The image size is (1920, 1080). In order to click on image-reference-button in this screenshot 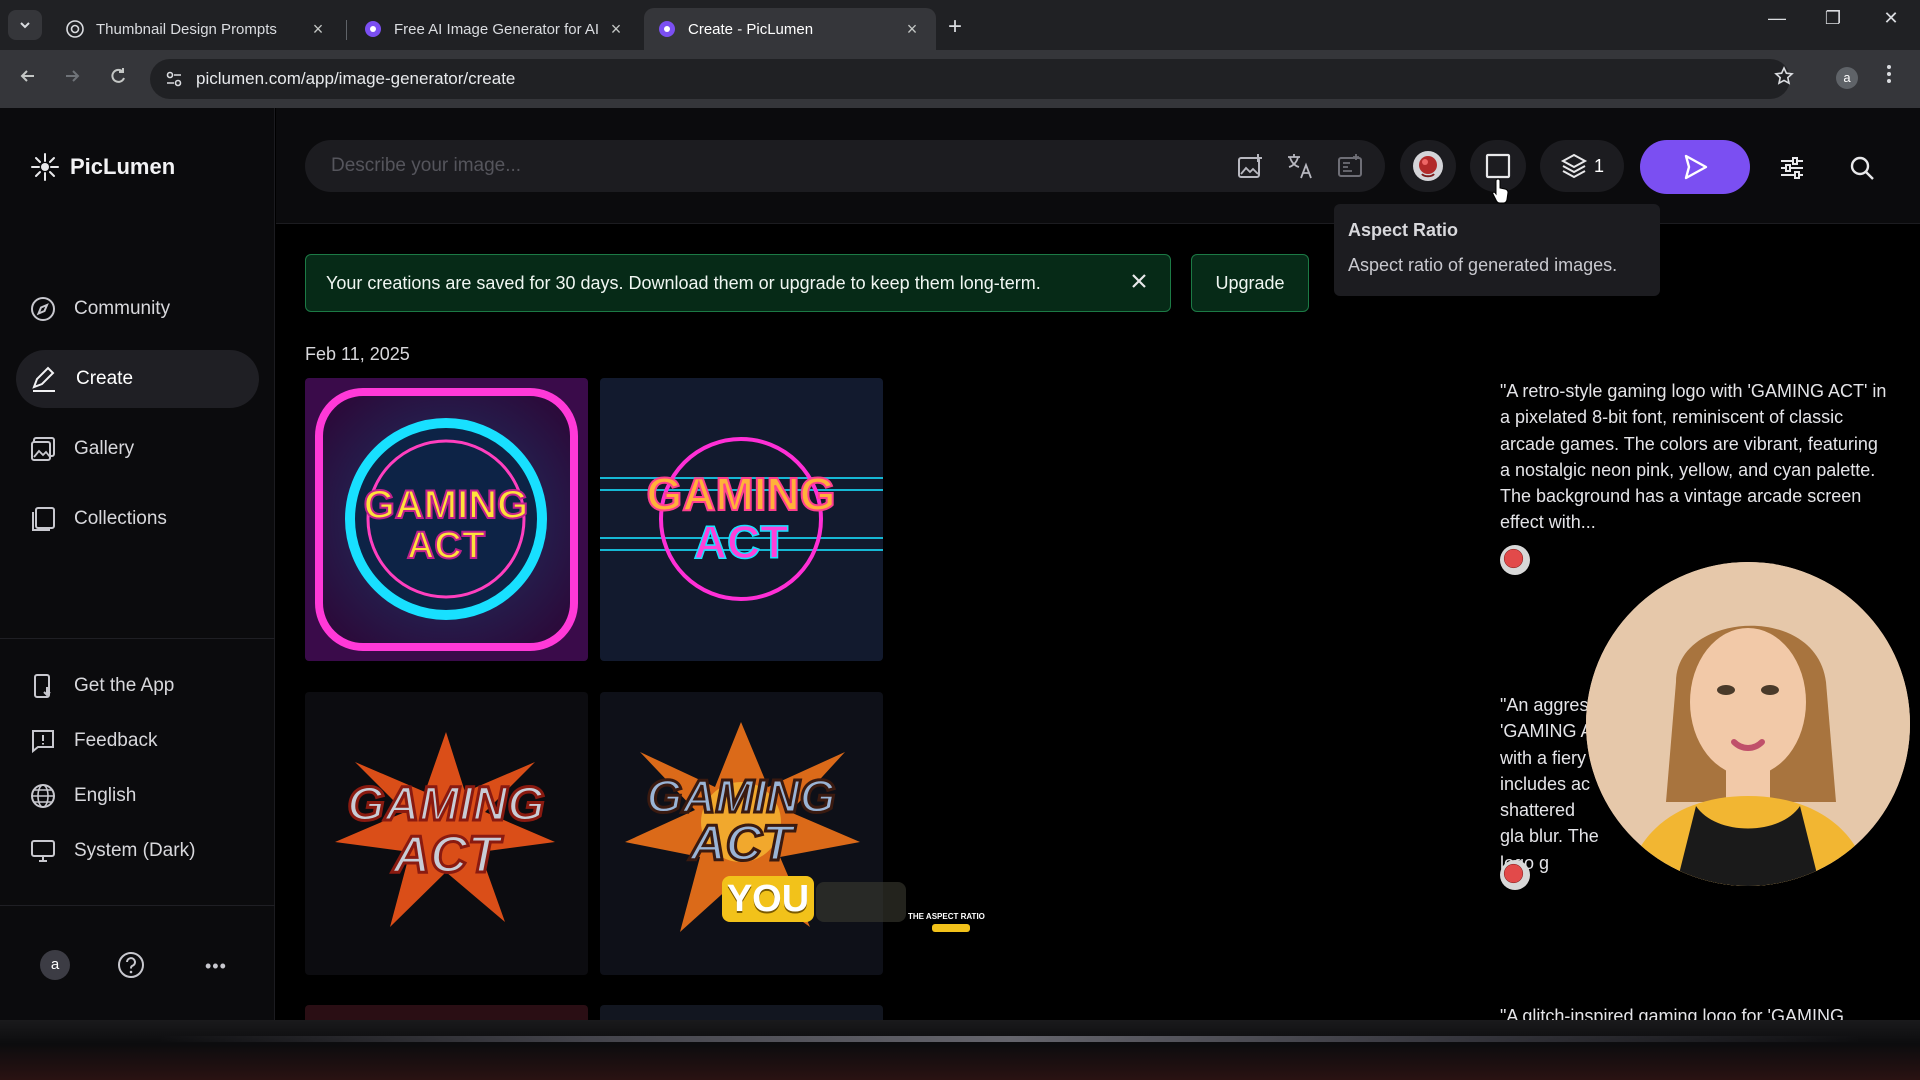, I will do `click(1250, 166)`.